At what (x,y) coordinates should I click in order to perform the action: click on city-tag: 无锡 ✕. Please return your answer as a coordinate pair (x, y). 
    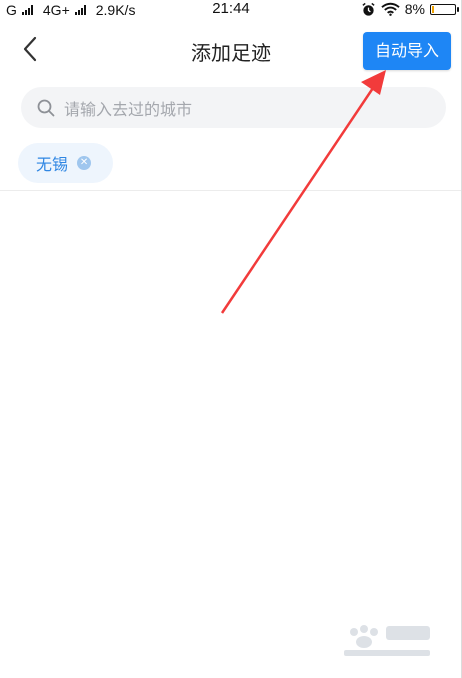
    Looking at the image, I should click on (65, 163).